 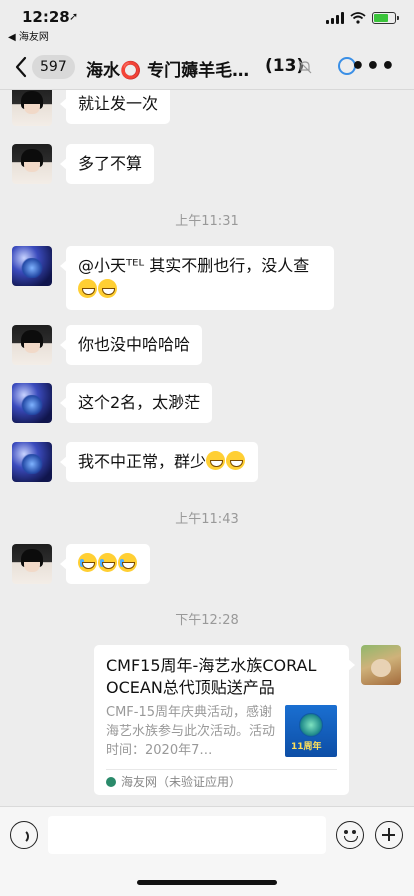 What do you see at coordinates (207, 882) in the screenshot?
I see `home-indicator` at bounding box center [207, 882].